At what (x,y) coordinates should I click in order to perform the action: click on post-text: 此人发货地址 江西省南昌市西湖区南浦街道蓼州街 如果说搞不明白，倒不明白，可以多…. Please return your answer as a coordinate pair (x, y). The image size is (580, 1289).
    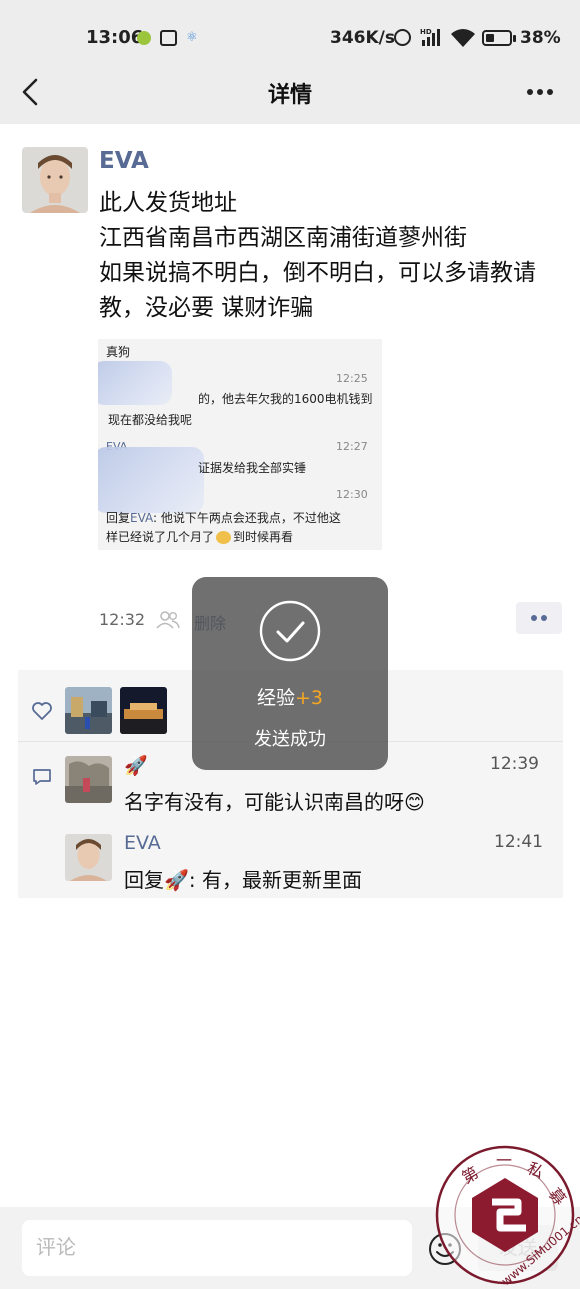
    Looking at the image, I should click on (330, 256).